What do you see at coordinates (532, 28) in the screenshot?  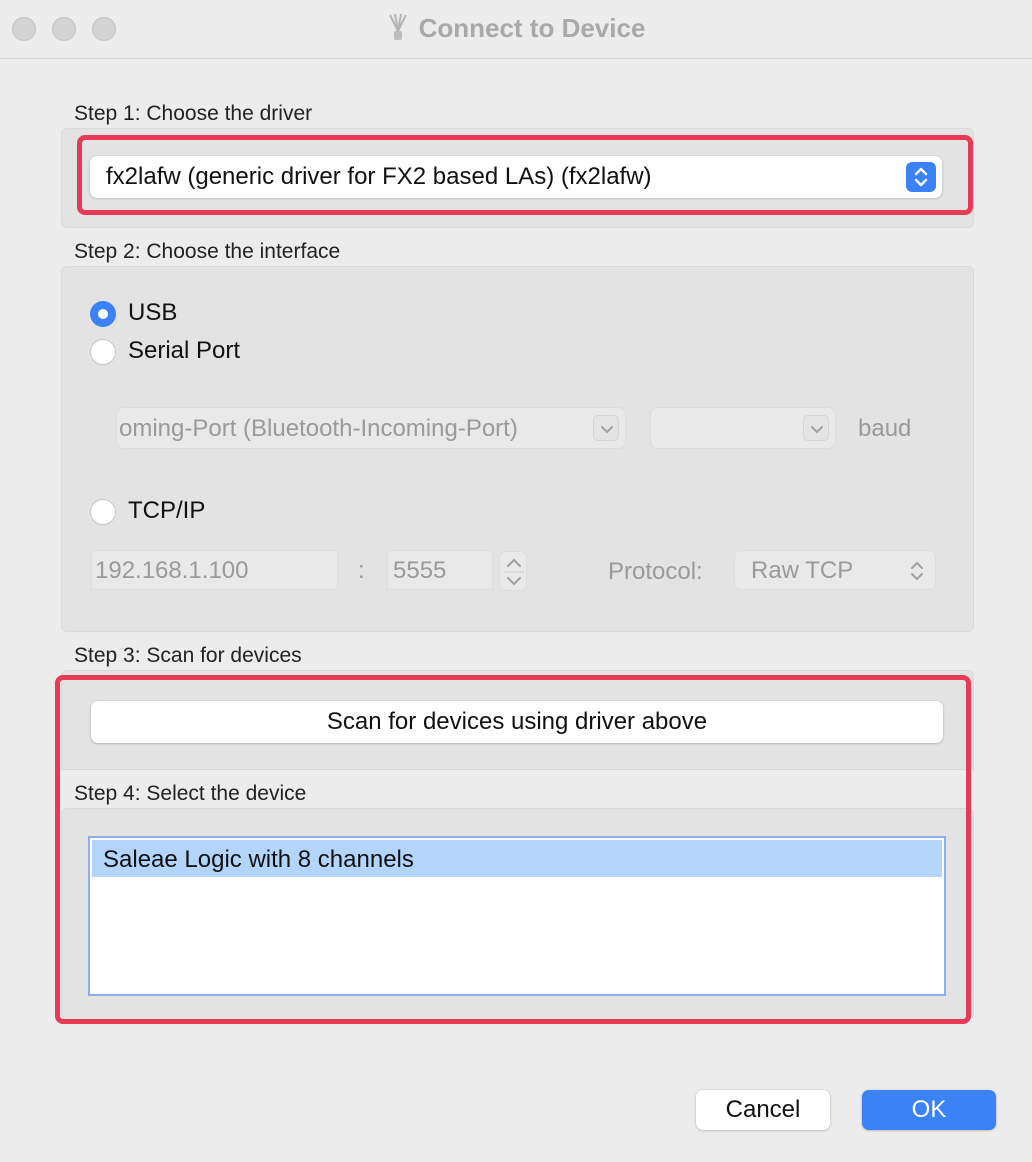 I see `window-title-text: Connect to Device` at bounding box center [532, 28].